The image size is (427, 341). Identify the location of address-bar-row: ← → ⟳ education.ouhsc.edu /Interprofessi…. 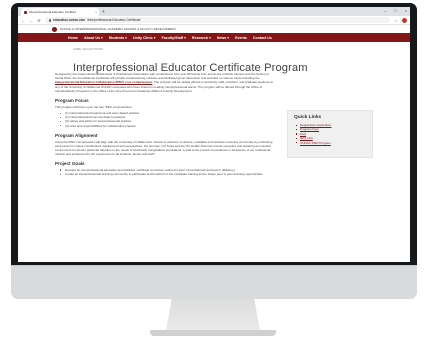
(214, 20).